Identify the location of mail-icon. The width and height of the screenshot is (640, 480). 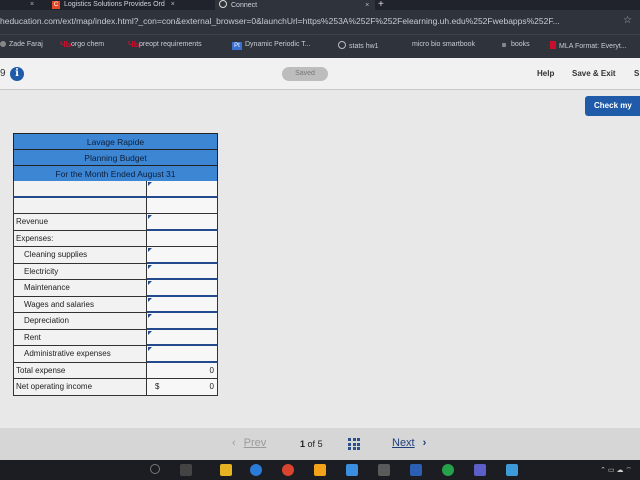
(352, 470).